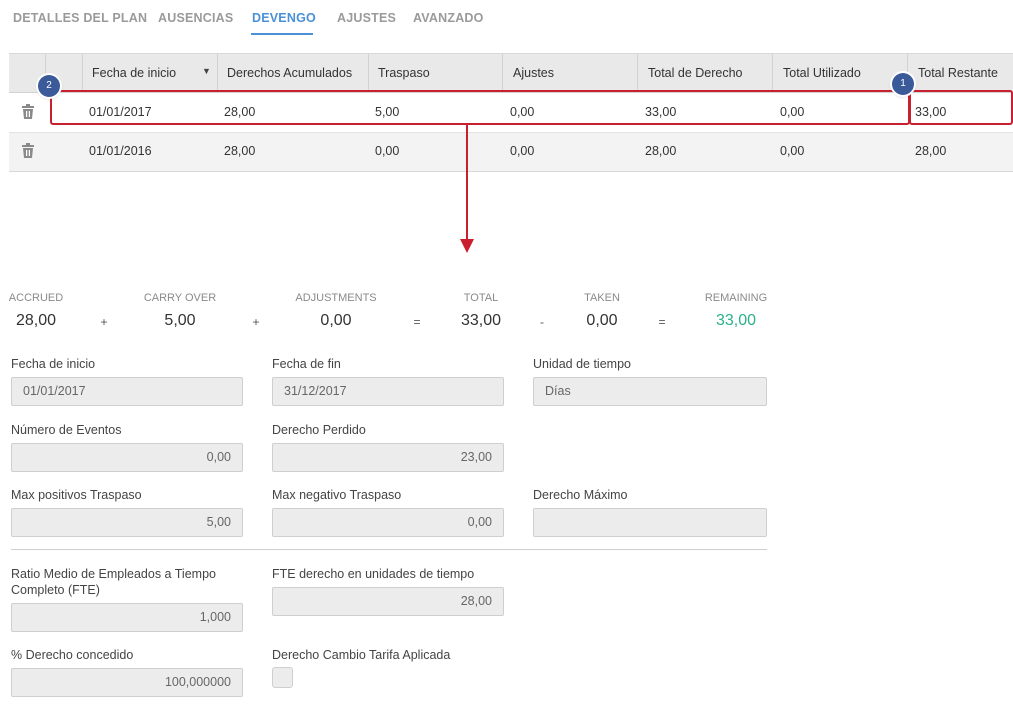  What do you see at coordinates (76, 495) in the screenshot?
I see `max-positivos-label: Max positivos Traspaso` at bounding box center [76, 495].